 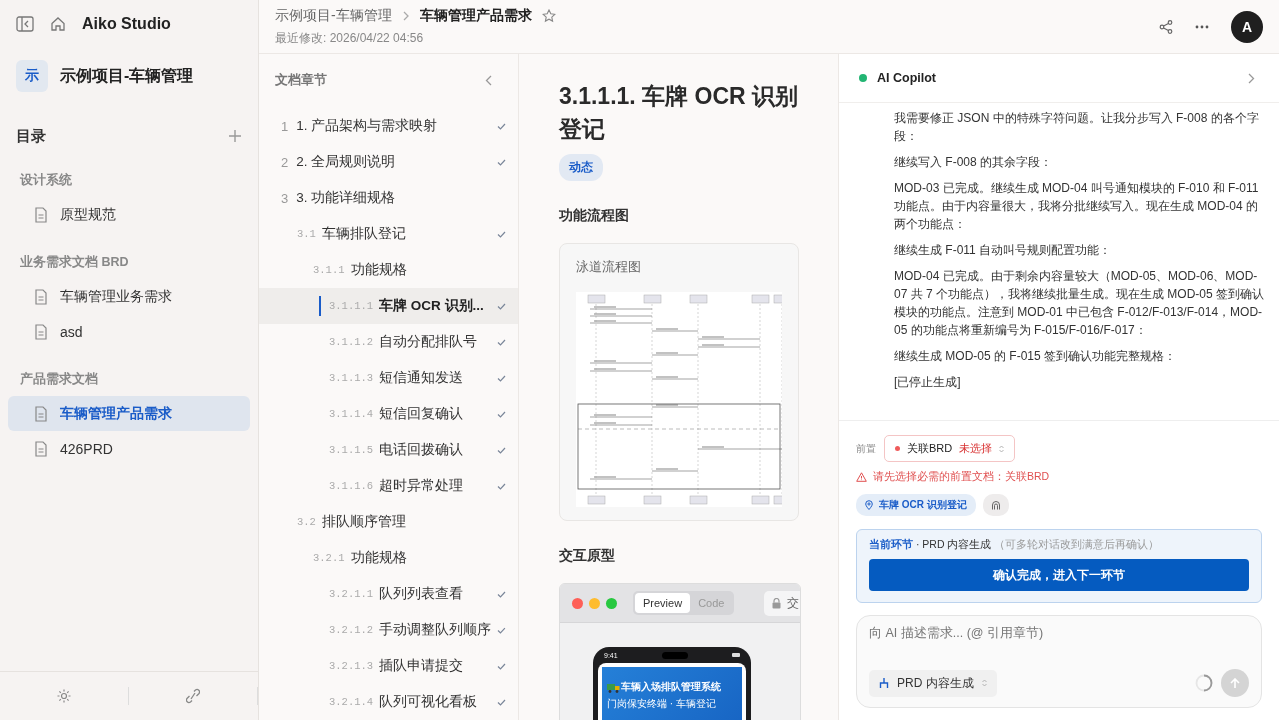 What do you see at coordinates (594, 216) in the screenshot?
I see `section-heading: 功能流程图` at bounding box center [594, 216].